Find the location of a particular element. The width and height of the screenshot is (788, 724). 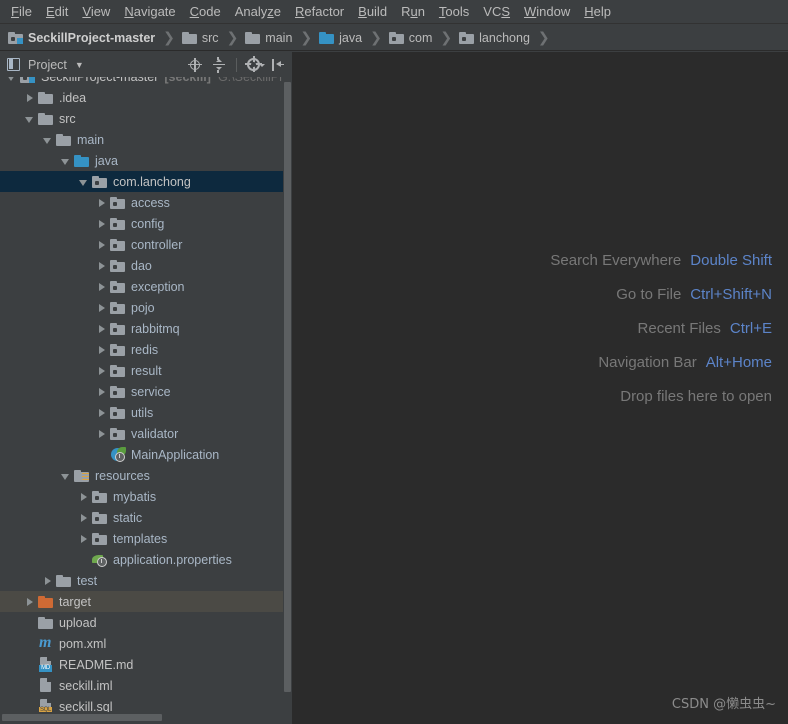

twisty-placeholder is located at coordinates (30, 686).